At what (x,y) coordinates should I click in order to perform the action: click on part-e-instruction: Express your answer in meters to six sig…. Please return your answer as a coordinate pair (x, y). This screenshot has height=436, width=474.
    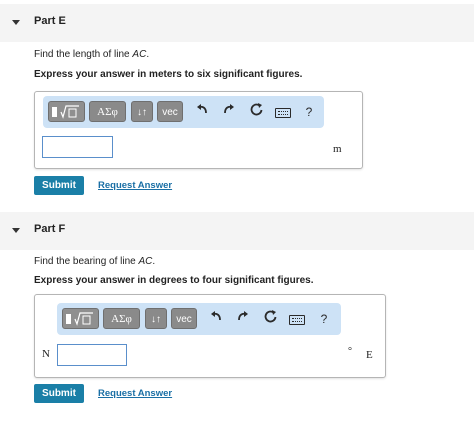
    Looking at the image, I should click on (168, 74).